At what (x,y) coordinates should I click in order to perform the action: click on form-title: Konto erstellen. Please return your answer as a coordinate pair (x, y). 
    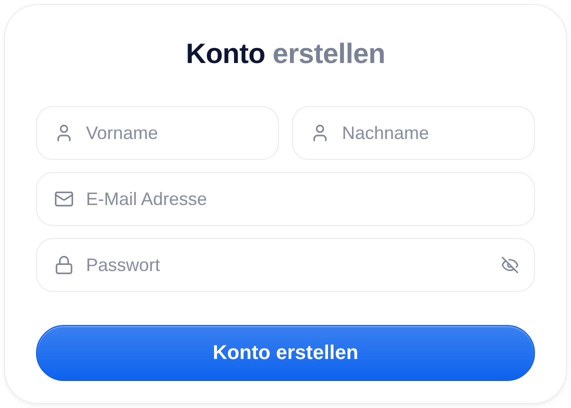
    Looking at the image, I should click on (285, 54).